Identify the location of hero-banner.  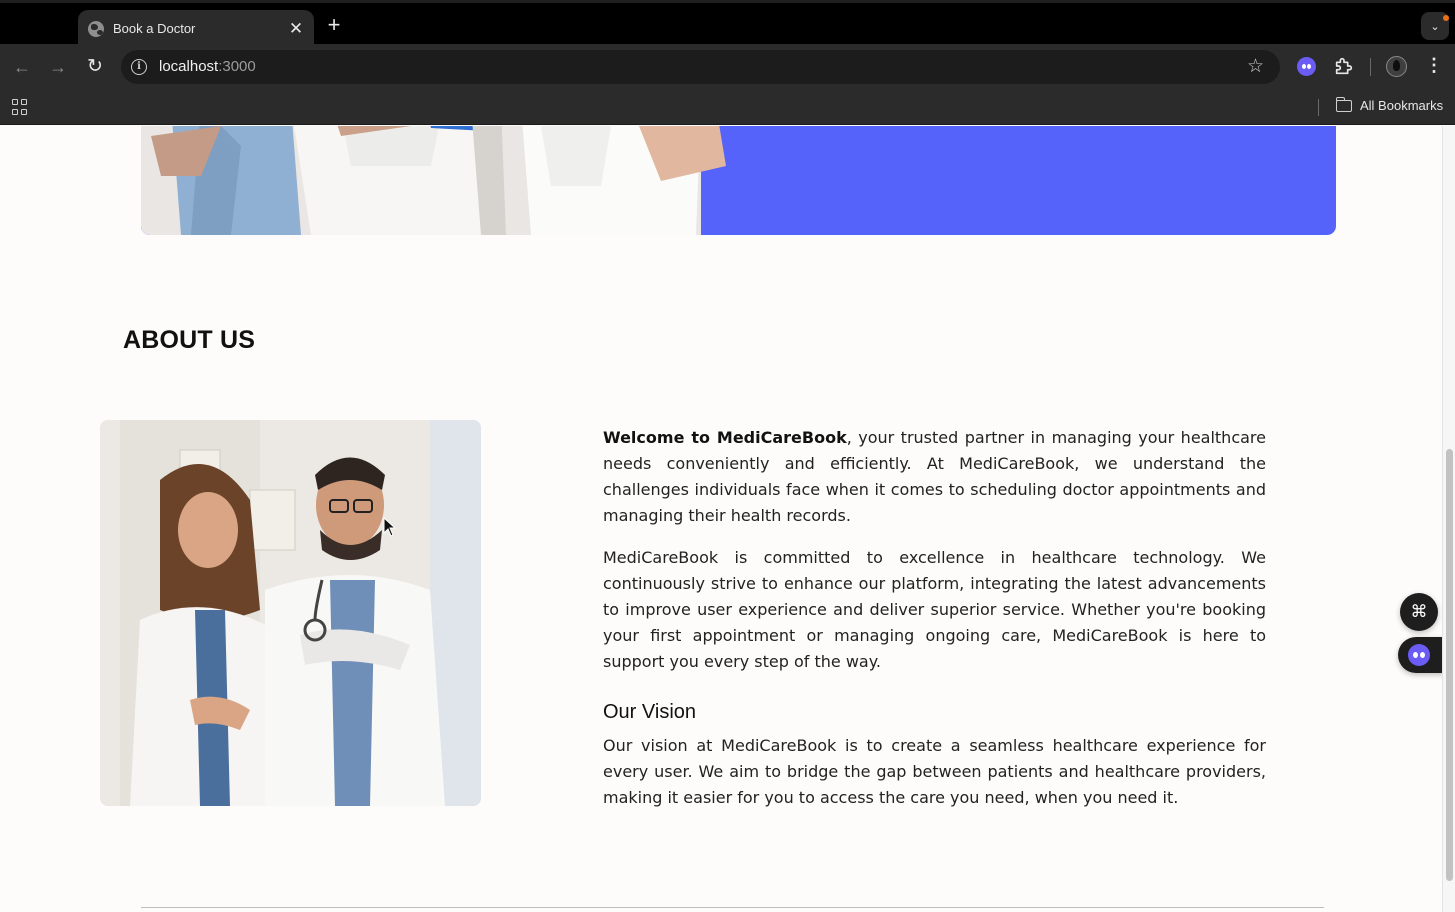
(738, 180).